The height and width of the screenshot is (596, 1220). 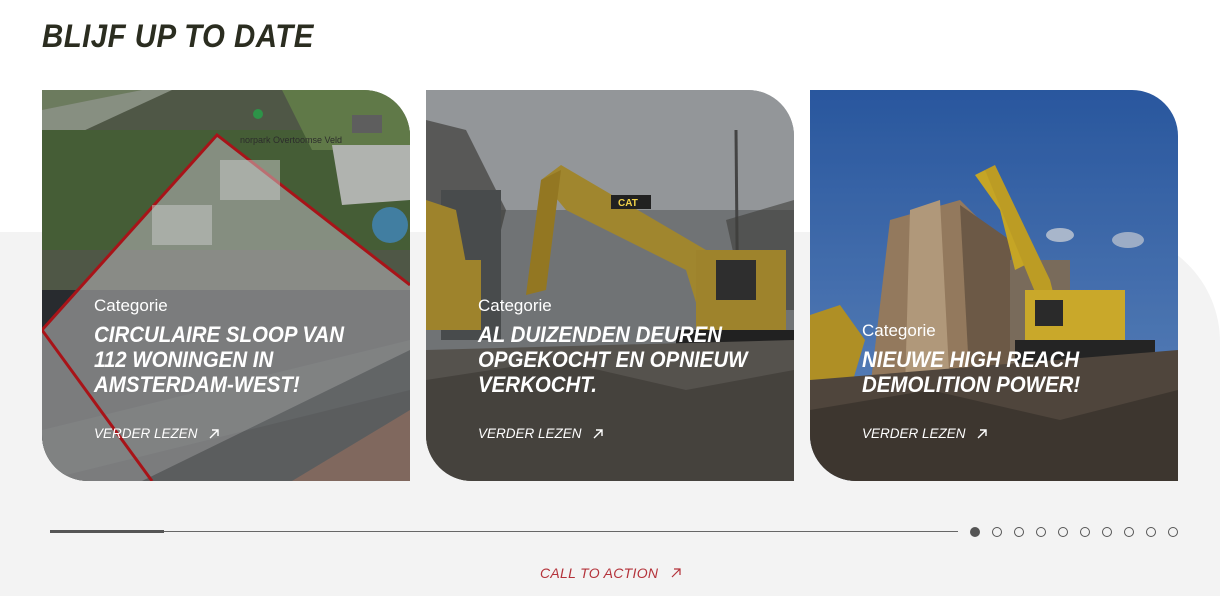 I want to click on cta-label: CALL TO ACTION, so click(x=599, y=573).